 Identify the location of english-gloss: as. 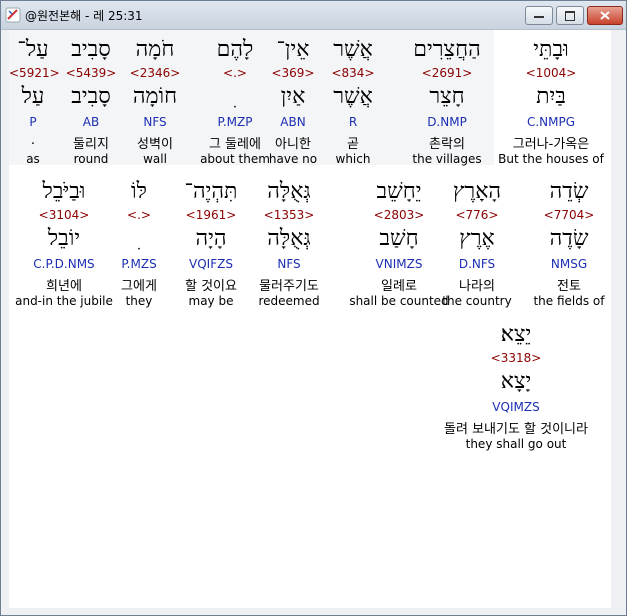
(33, 159).